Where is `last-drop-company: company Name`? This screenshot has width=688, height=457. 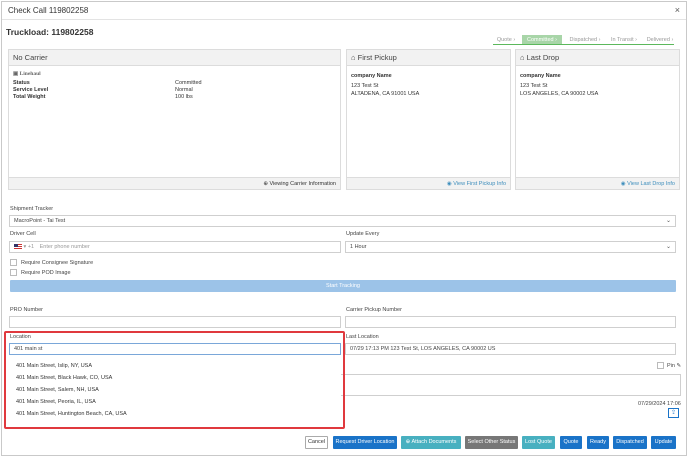 last-drop-company: company Name is located at coordinates (540, 76).